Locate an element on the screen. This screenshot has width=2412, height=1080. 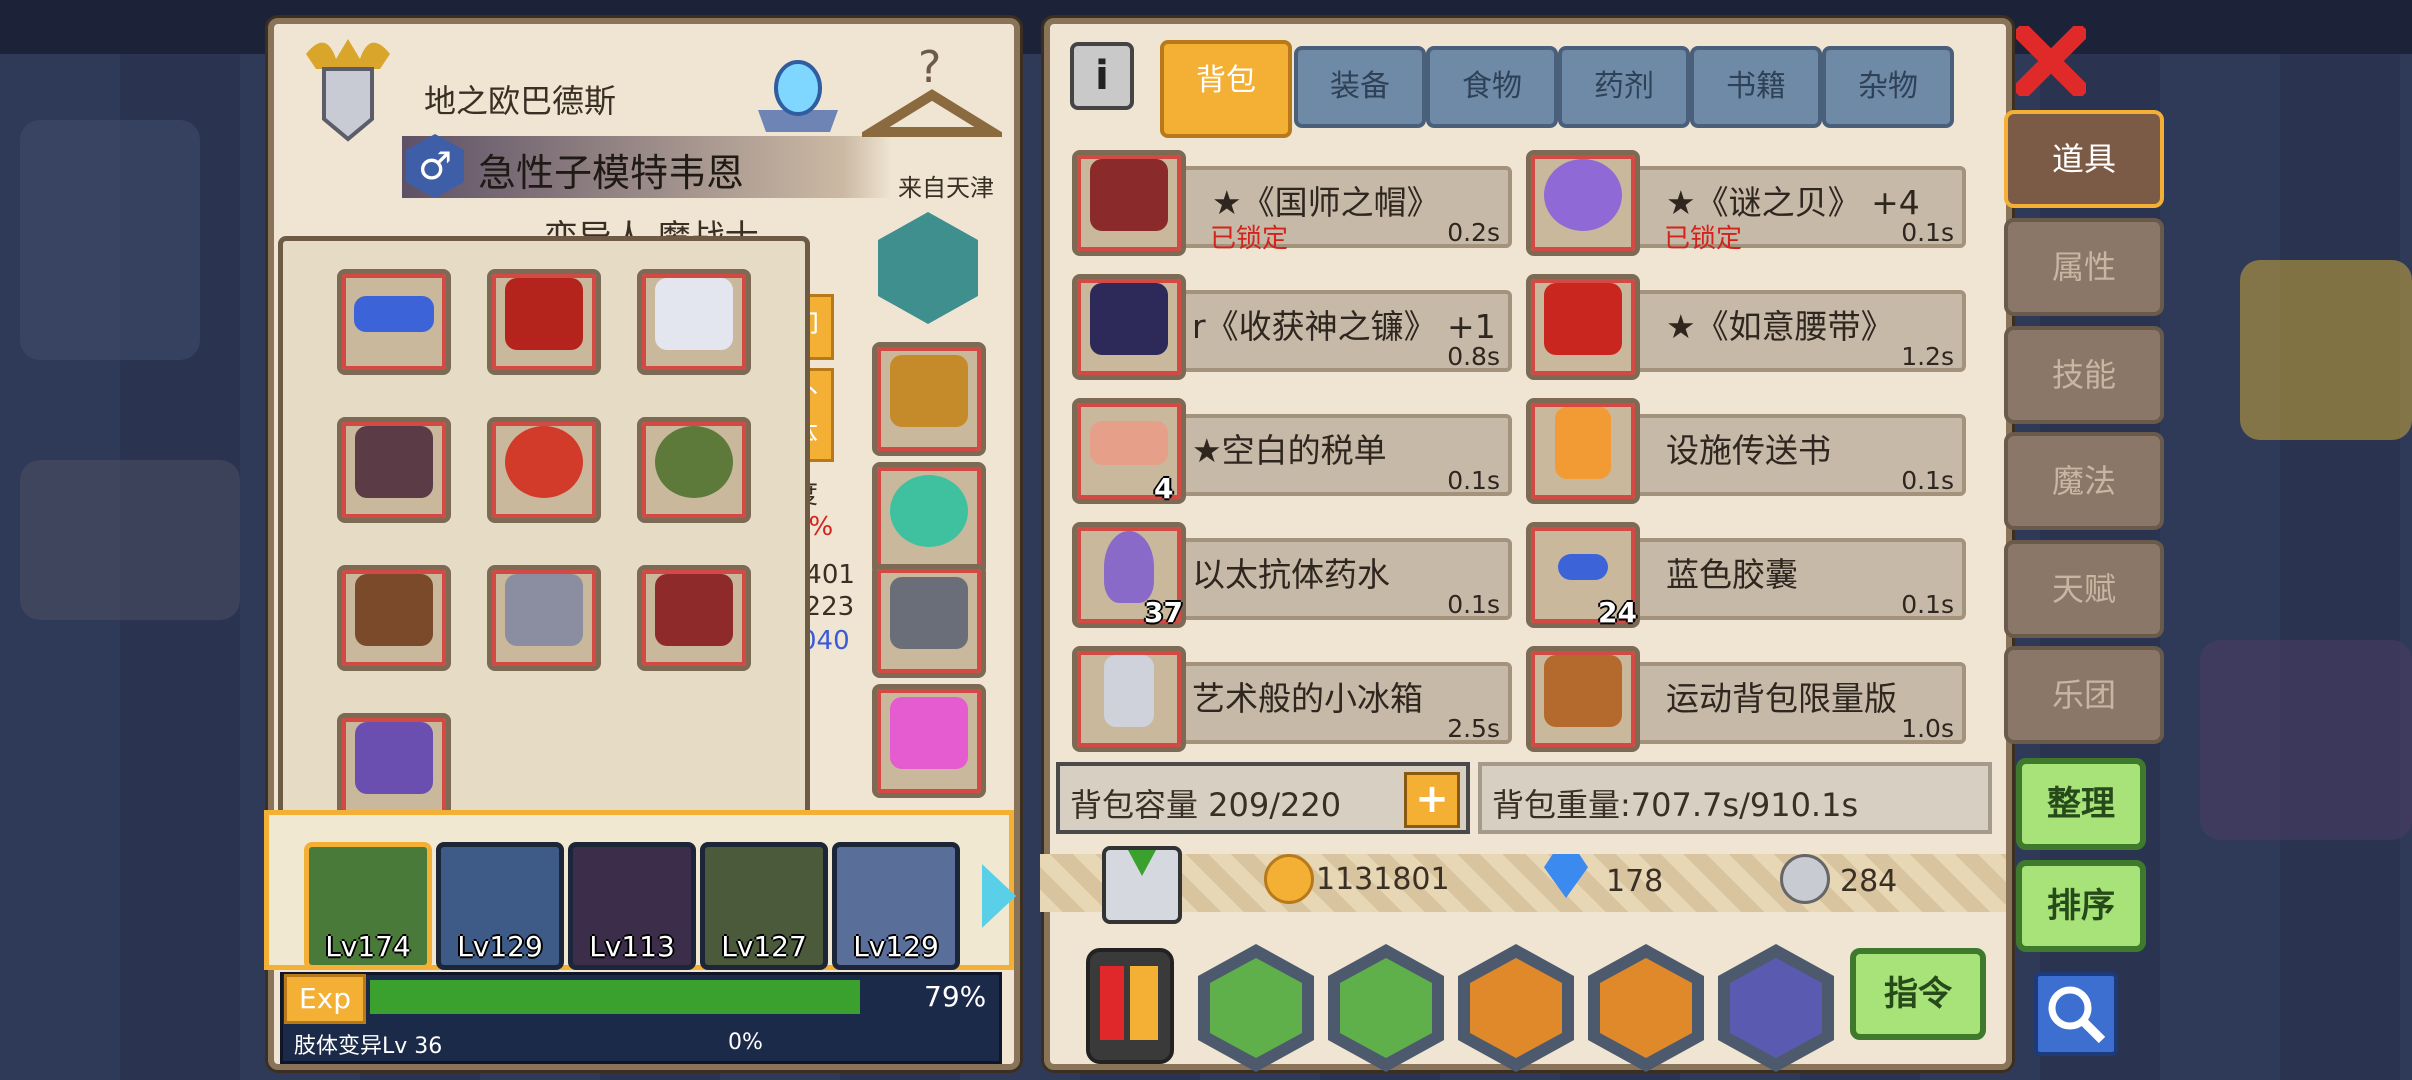
equip-slot-armor is located at coordinates (929, 399).